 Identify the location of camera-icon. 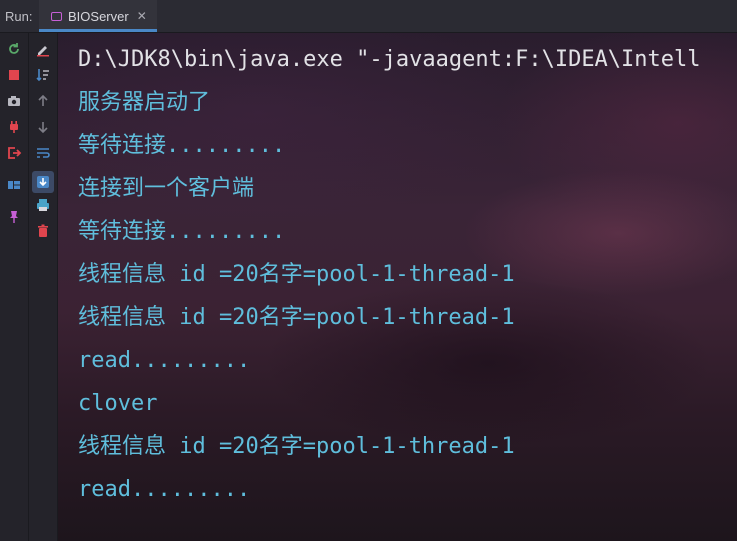
(14, 101).